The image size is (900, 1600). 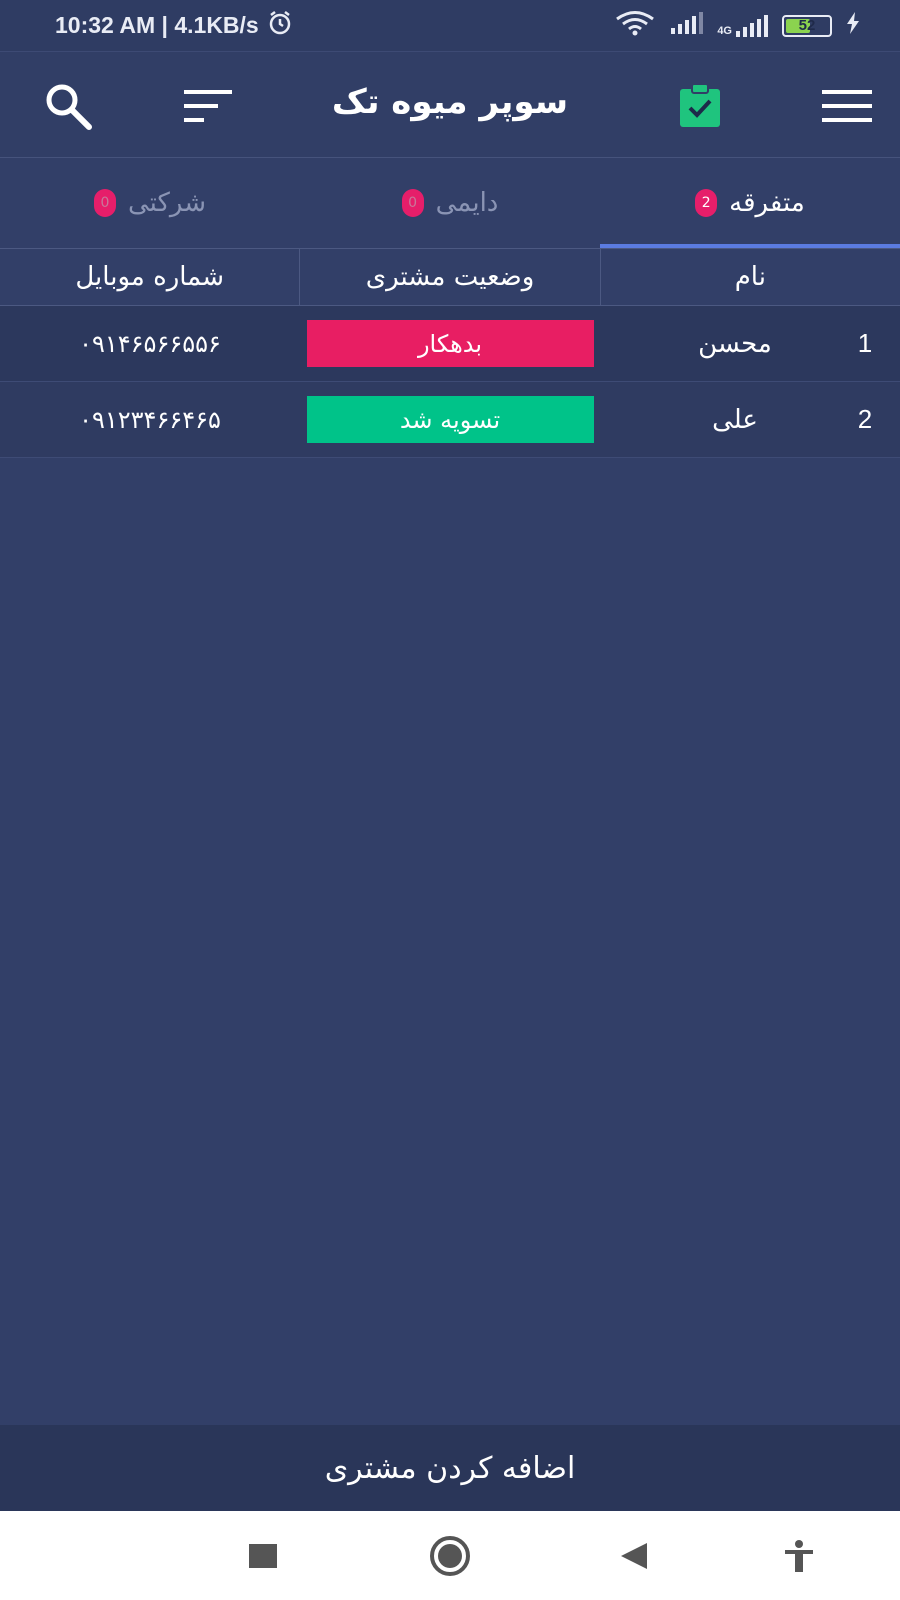 What do you see at coordinates (263, 1556) in the screenshot?
I see `recents-icon` at bounding box center [263, 1556].